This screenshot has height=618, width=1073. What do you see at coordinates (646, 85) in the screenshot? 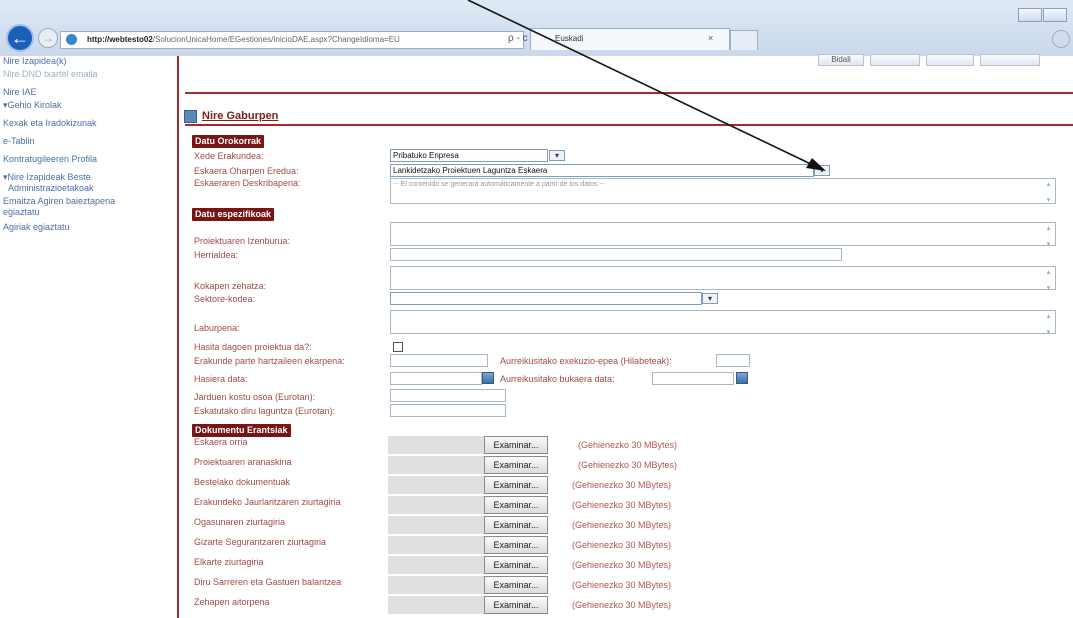
I see `annotation-arrow` at bounding box center [646, 85].